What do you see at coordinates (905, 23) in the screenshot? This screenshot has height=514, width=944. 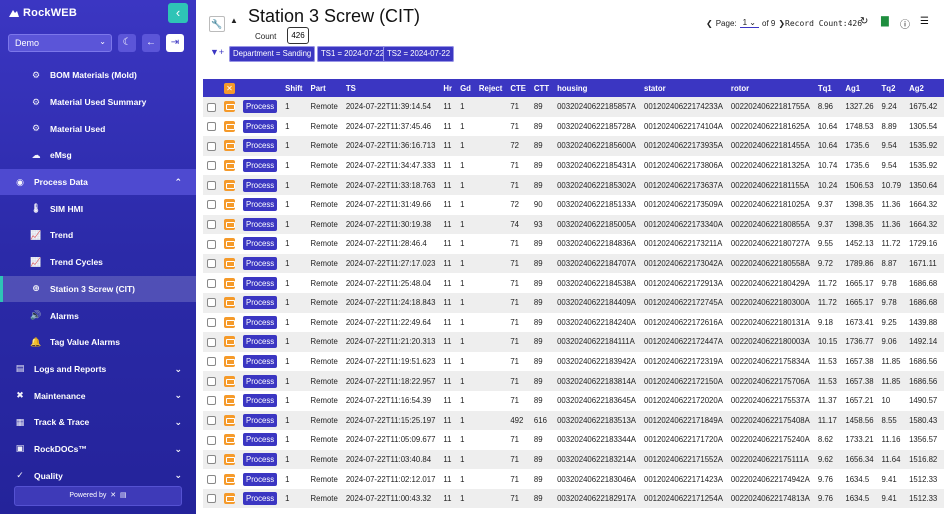 I see `info-icon: ⓘ` at bounding box center [905, 23].